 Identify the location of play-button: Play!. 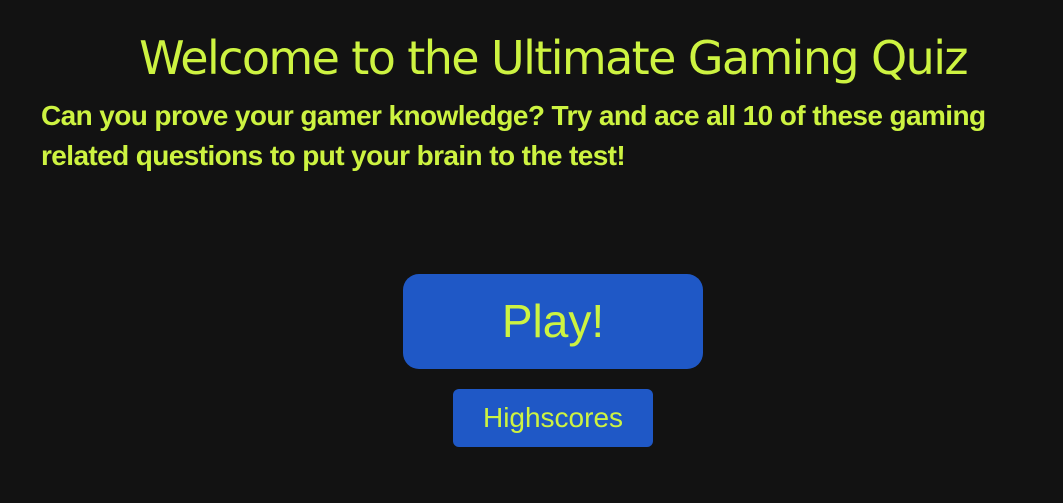
(553, 321).